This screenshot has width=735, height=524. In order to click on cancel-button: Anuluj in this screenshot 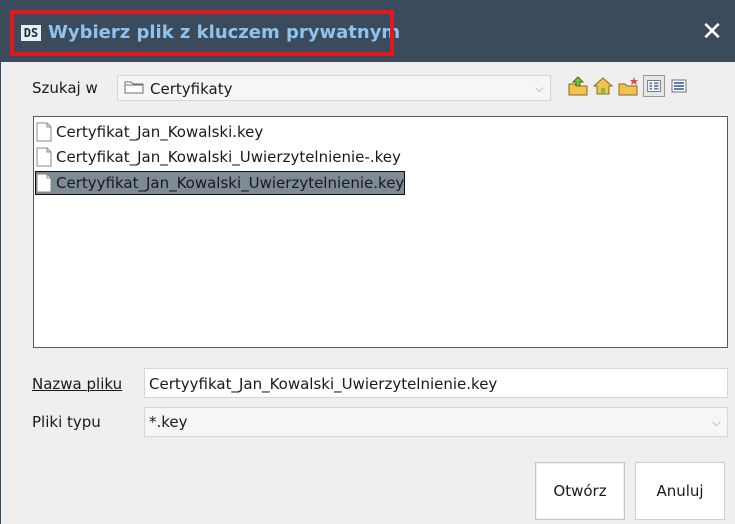, I will do `click(680, 491)`.